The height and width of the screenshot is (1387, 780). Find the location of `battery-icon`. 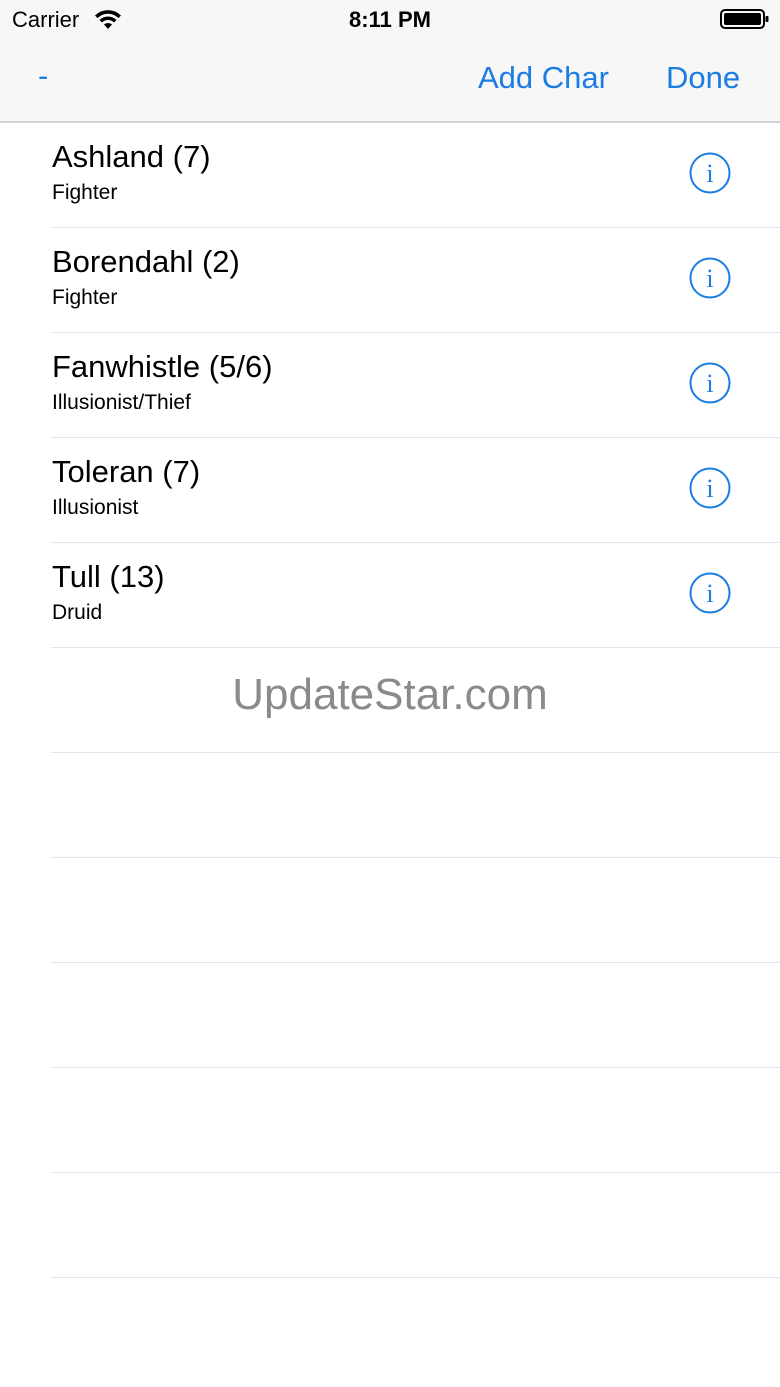

battery-icon is located at coordinates (744, 19).